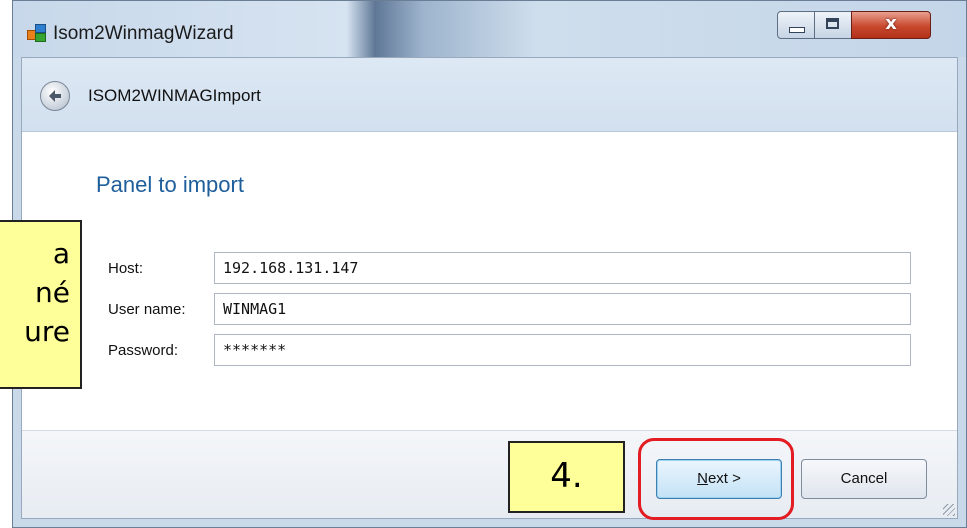 The height and width of the screenshot is (528, 967). What do you see at coordinates (949, 510) in the screenshot?
I see `resize-grip` at bounding box center [949, 510].